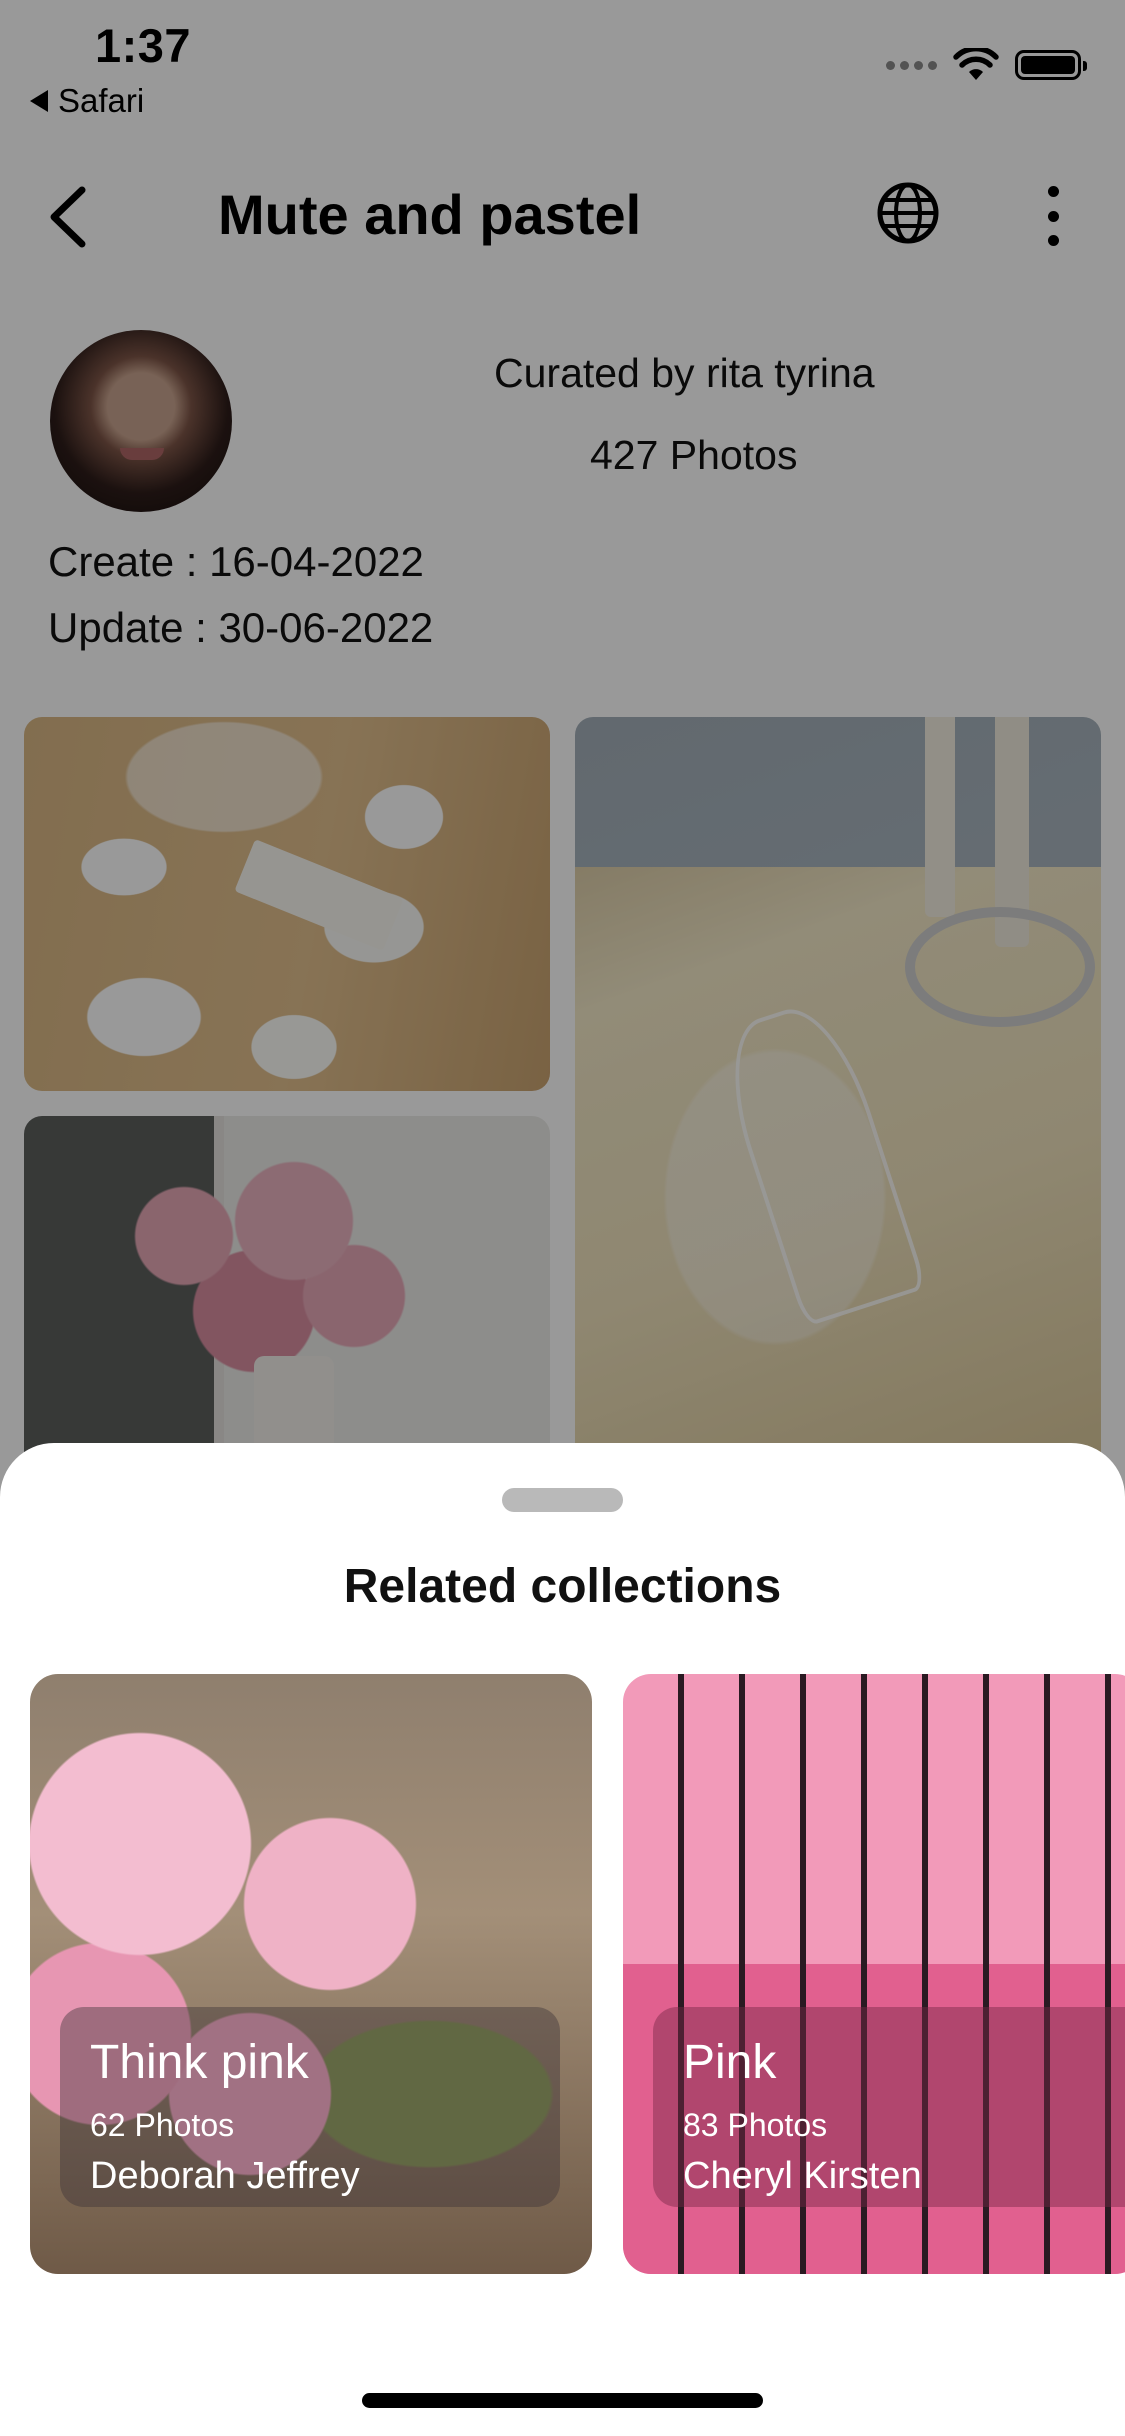 This screenshot has height=2436, width=1125. What do you see at coordinates (730, 2062) in the screenshot?
I see `card-title: Pink` at bounding box center [730, 2062].